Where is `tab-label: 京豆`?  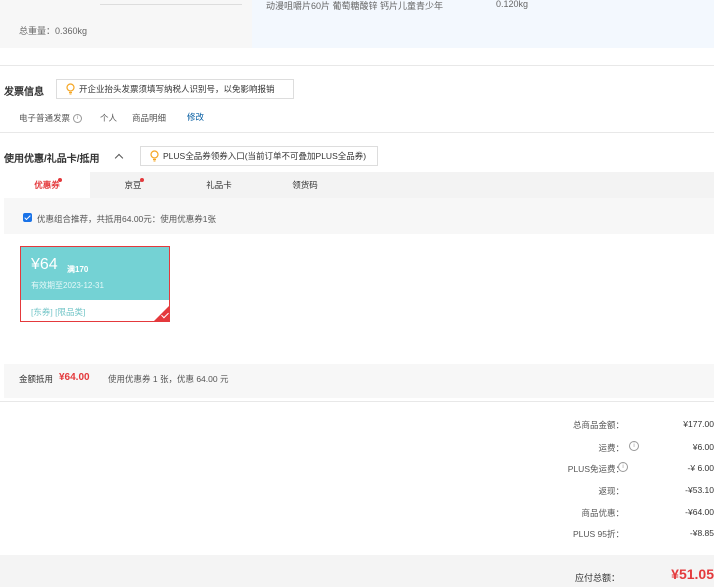 tab-label: 京豆 is located at coordinates (133, 185).